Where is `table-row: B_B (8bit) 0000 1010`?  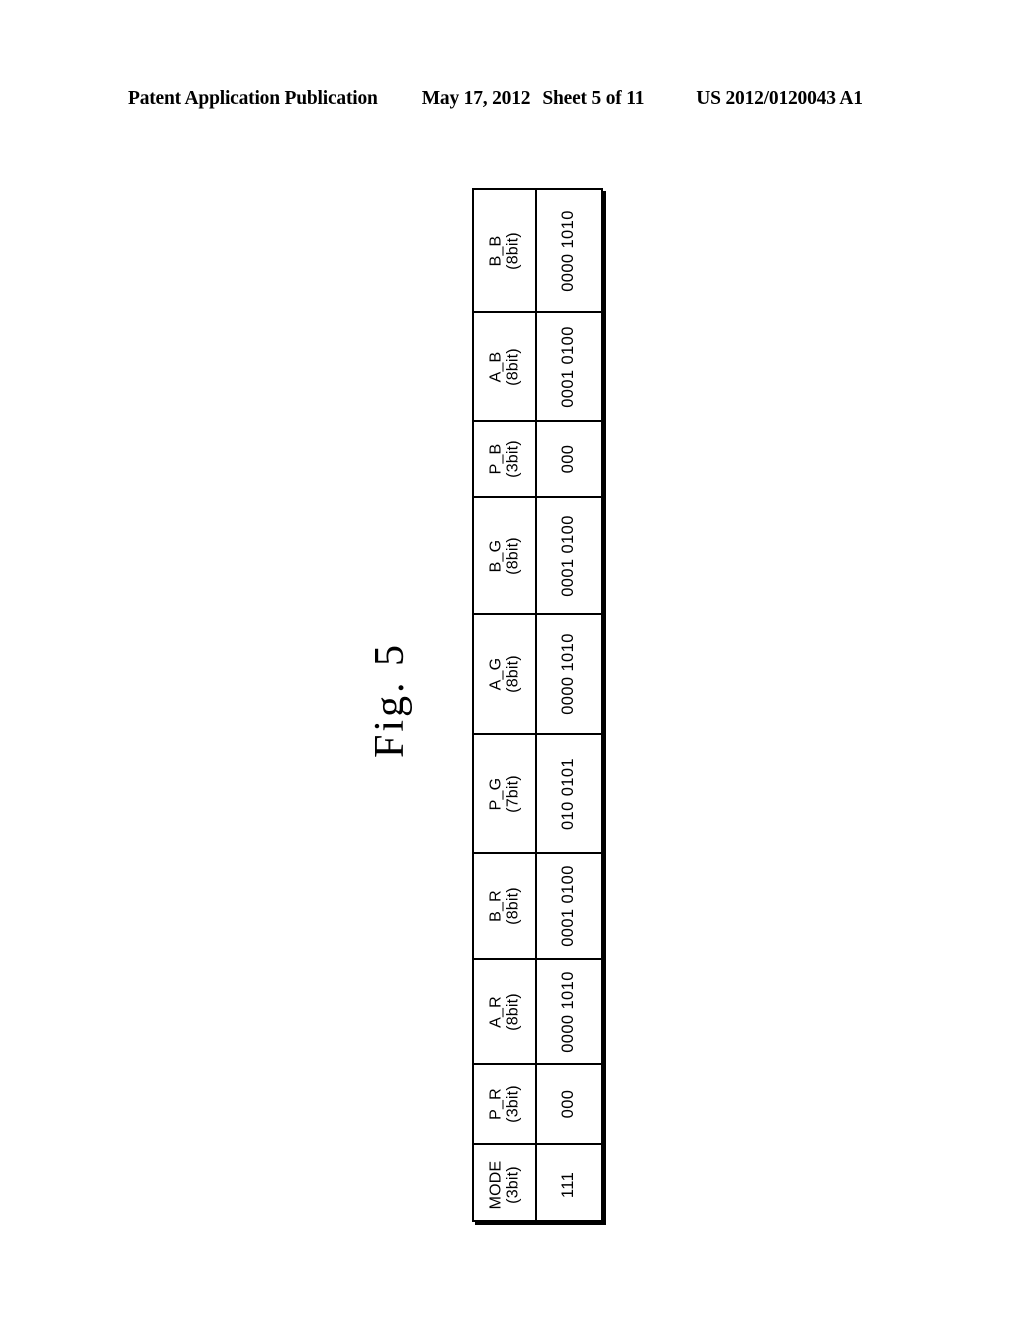
table-row: B_B (8bit) 0000 1010 is located at coordinates (537, 251).